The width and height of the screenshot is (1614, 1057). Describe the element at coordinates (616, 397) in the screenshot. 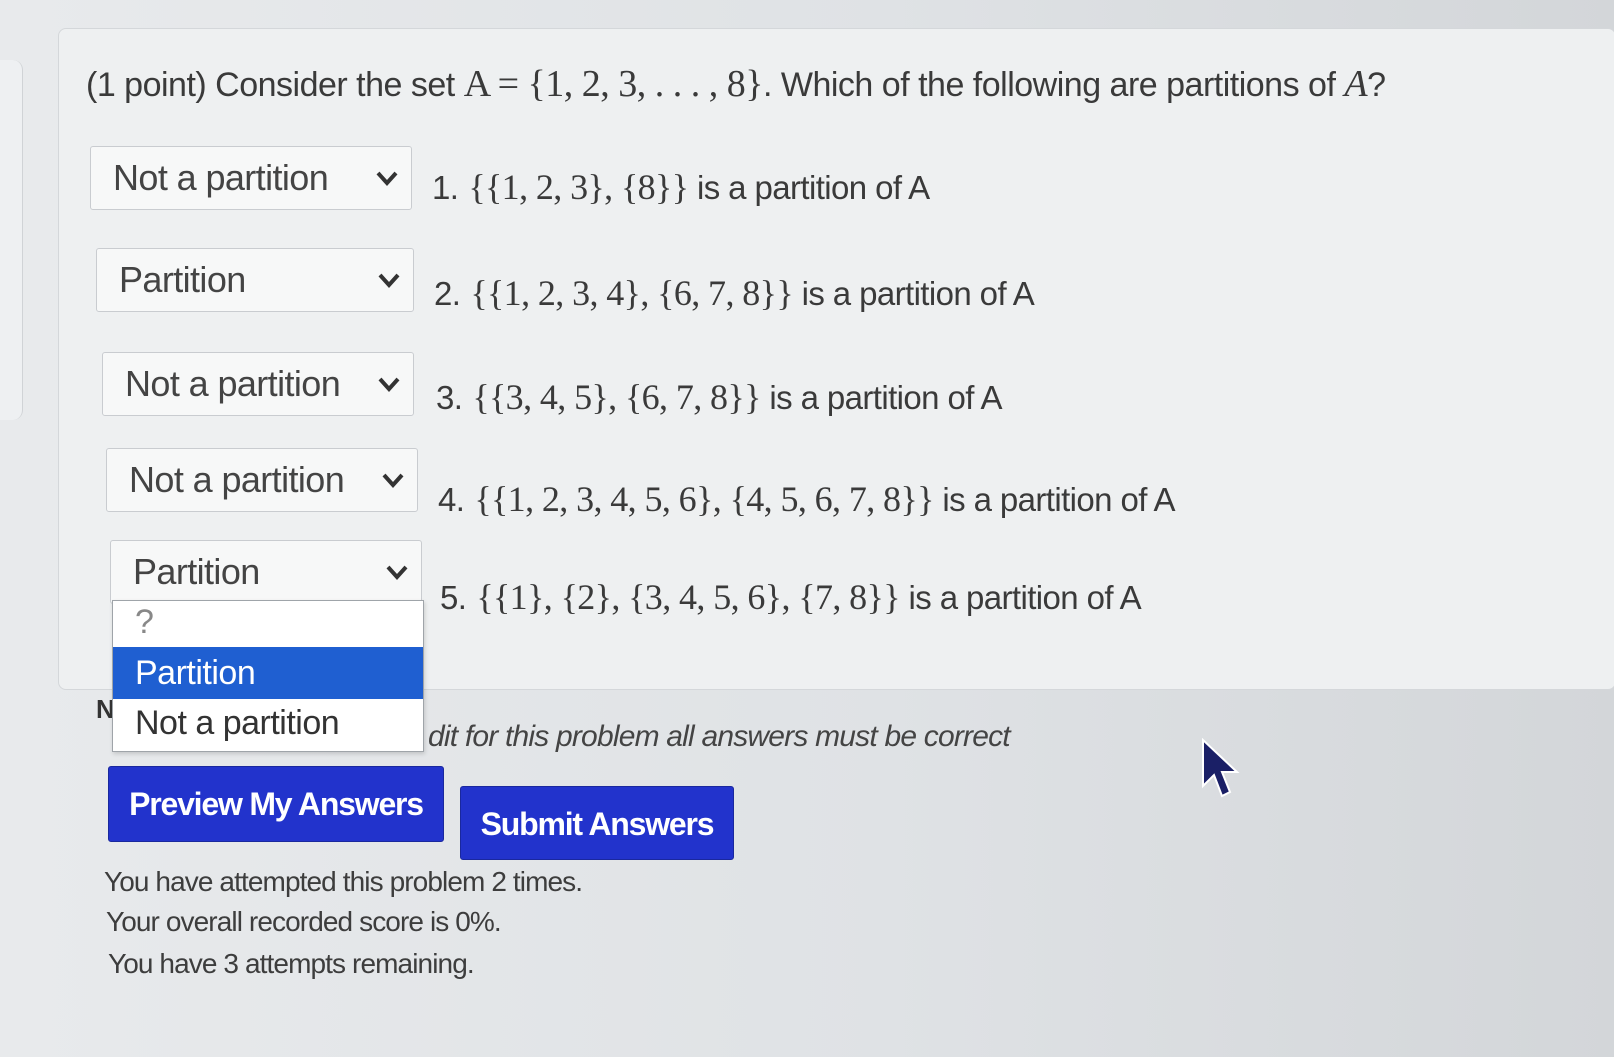

I see `item-3-set: {{3, 4, 5}, {6, 7, 8}}` at that location.